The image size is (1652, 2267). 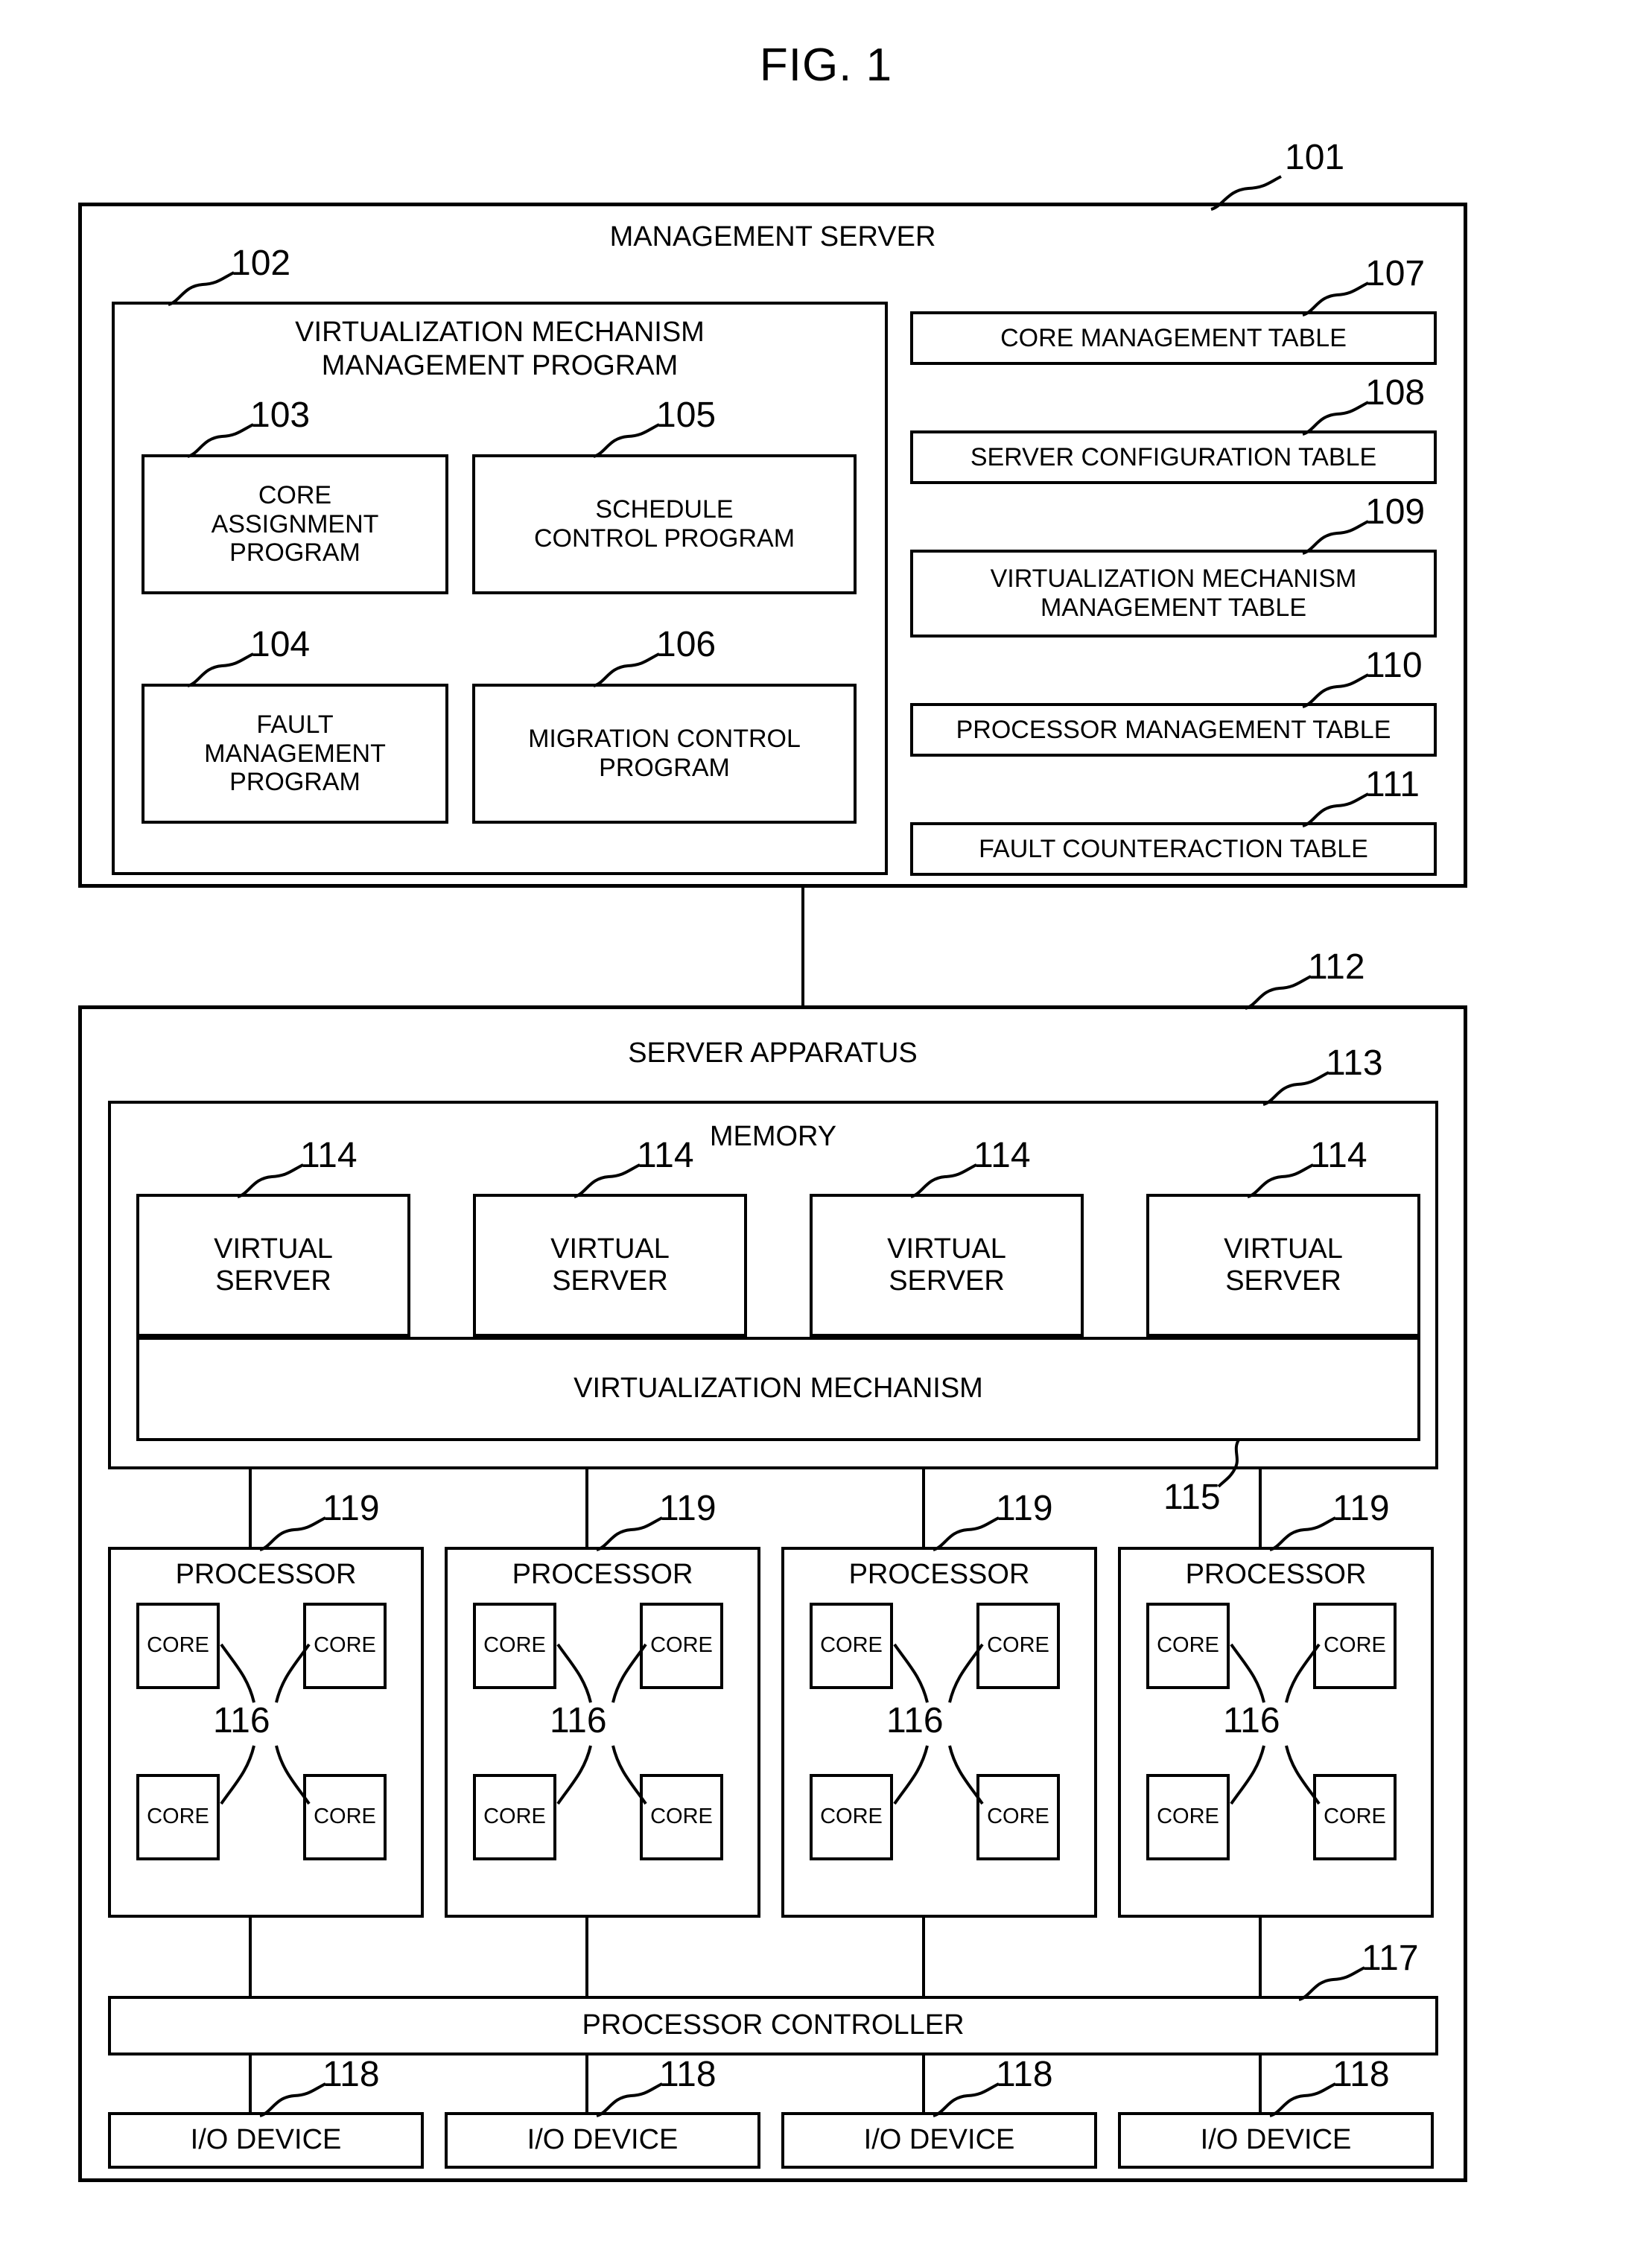 I want to click on ref-109: 109, so click(x=1395, y=512).